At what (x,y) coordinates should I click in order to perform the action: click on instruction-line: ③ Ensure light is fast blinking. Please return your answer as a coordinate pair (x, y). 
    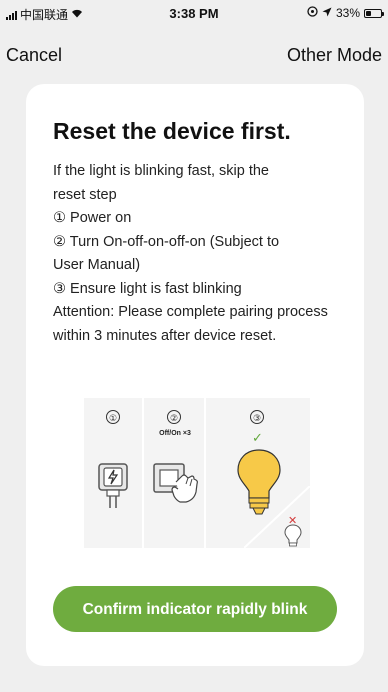
    Looking at the image, I should click on (147, 288).